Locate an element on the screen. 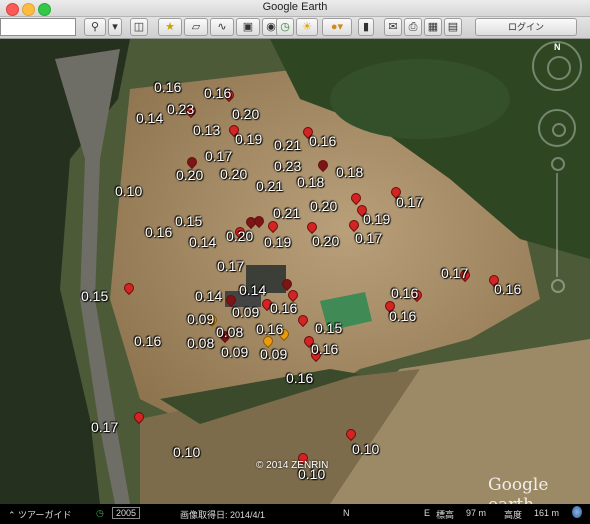 The image size is (590, 524). zoom-slider is located at coordinates (558, 227).